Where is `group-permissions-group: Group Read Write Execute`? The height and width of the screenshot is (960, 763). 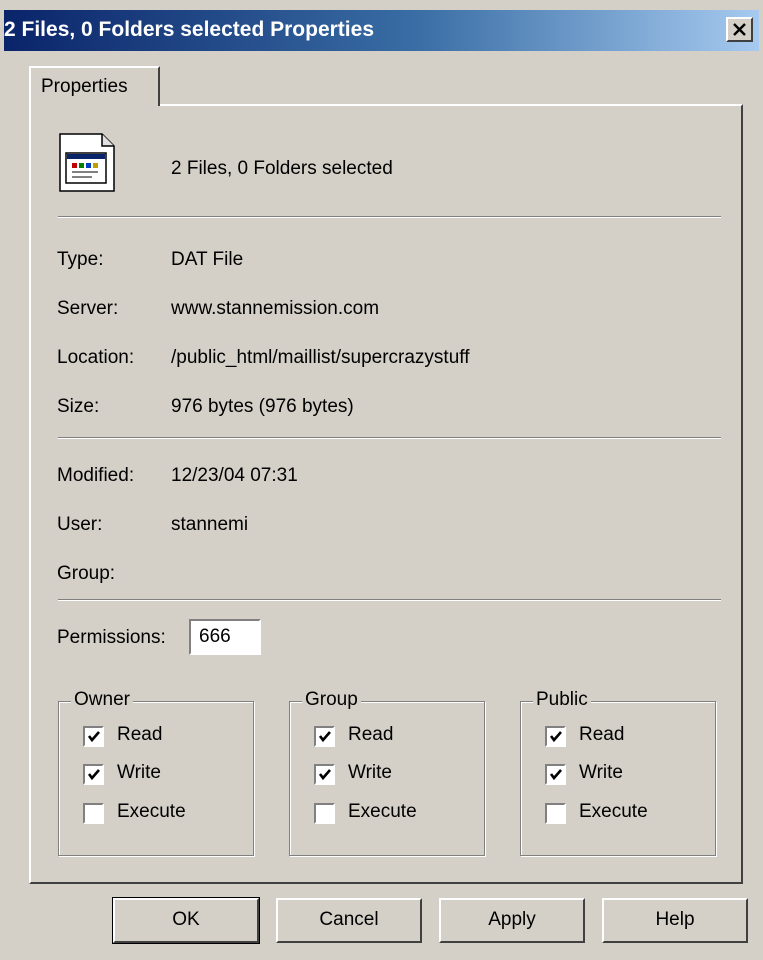 group-permissions-group: Group Read Write Execute is located at coordinates (387, 772).